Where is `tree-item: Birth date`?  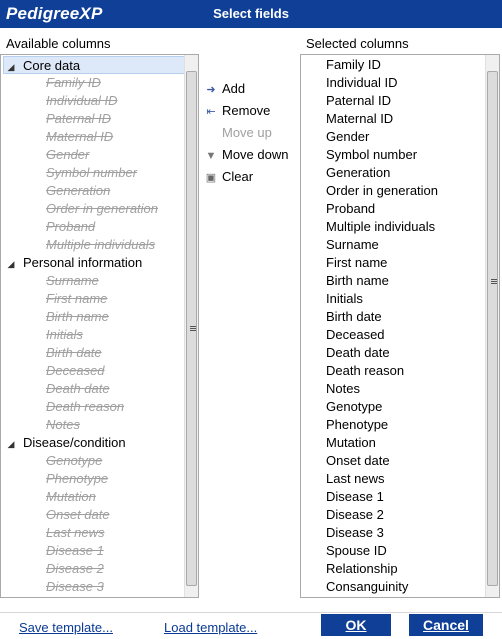 tree-item: Birth date is located at coordinates (74, 353).